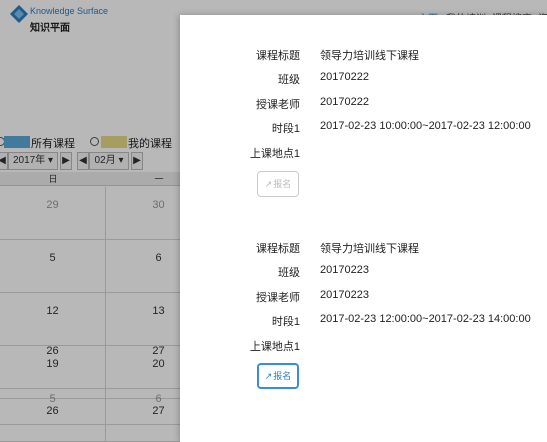 Image resolution: width=547 pixels, height=442 pixels. I want to click on period-value: 2017-02-23 10:00:00~2017-02-23 12:00:00, so click(425, 126).